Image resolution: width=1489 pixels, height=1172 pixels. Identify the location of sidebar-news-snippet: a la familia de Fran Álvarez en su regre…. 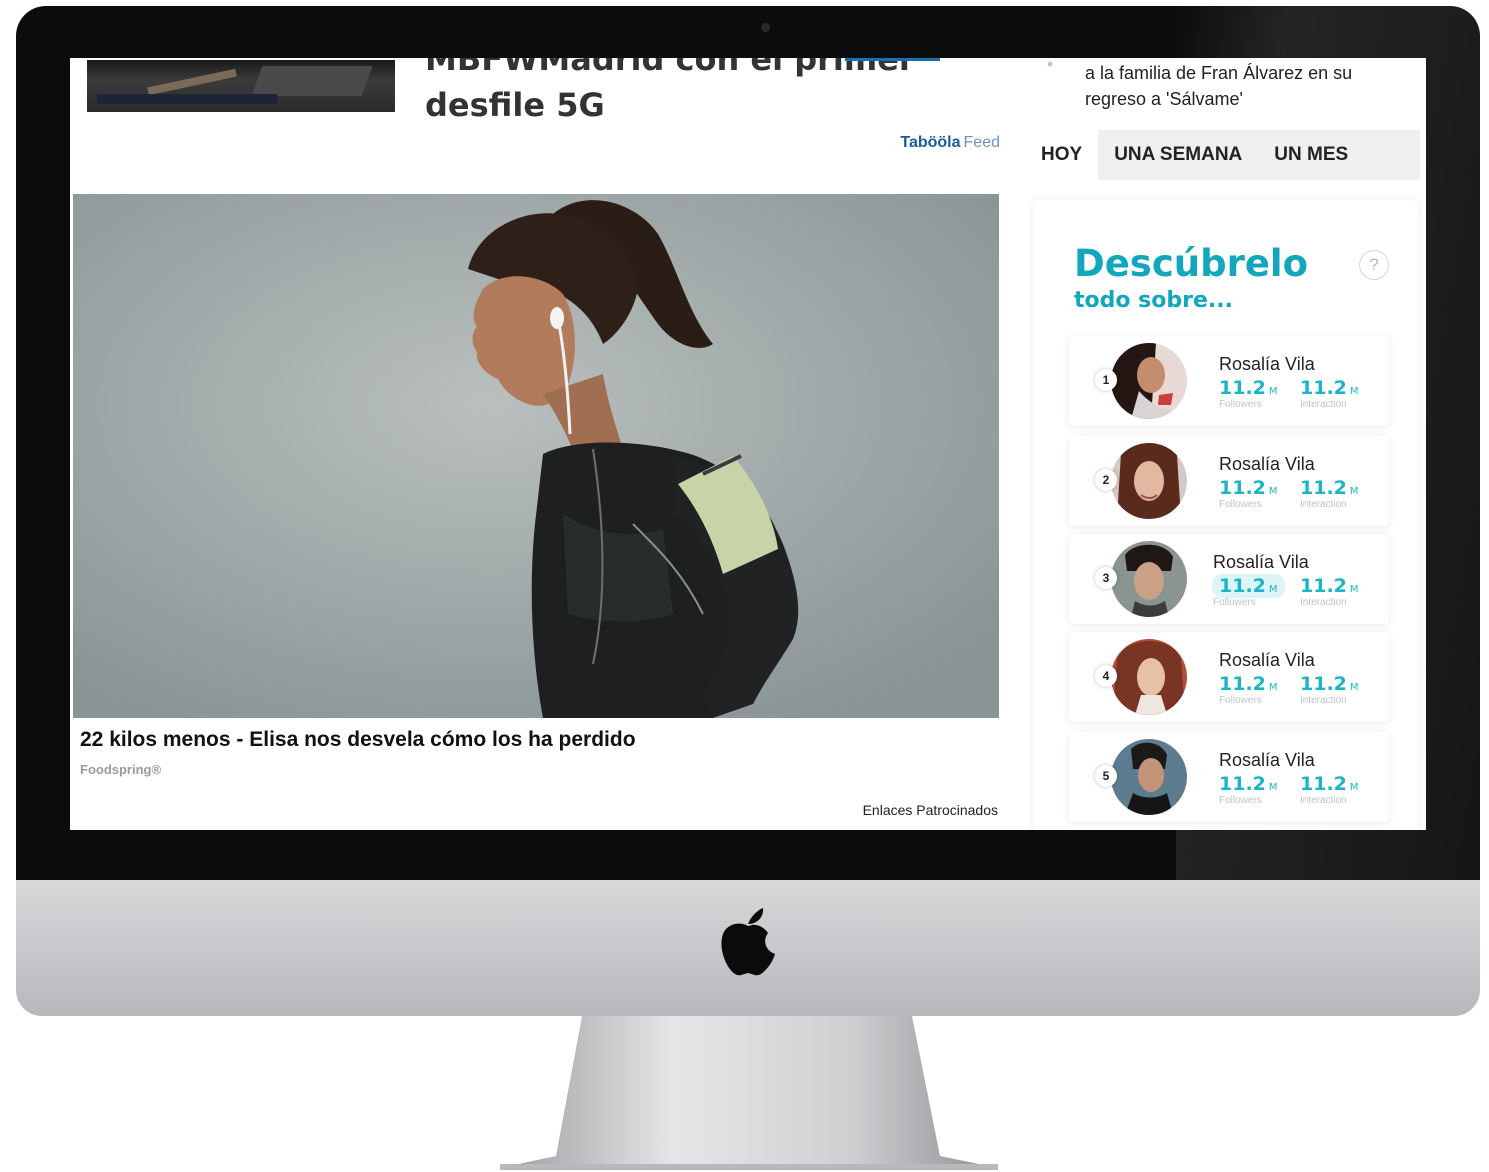
(1245, 86).